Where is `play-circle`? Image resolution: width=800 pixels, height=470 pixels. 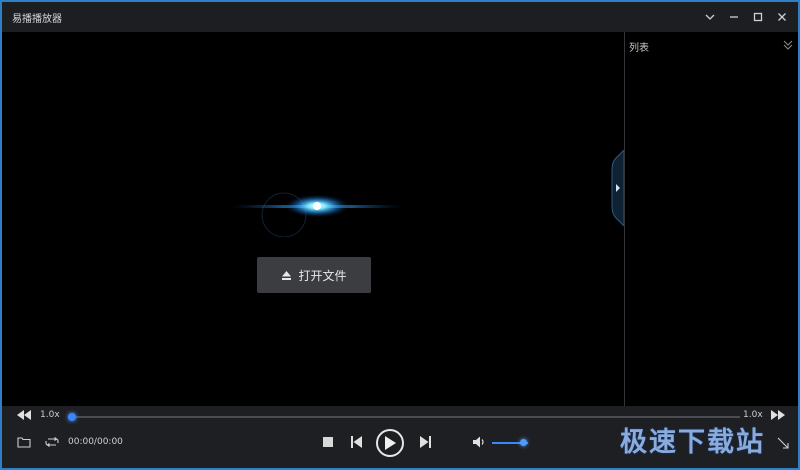 play-circle is located at coordinates (390, 443).